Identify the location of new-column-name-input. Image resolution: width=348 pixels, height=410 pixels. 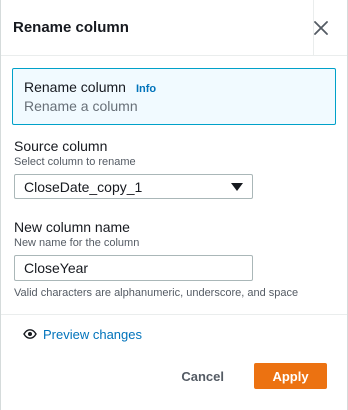
(133, 268).